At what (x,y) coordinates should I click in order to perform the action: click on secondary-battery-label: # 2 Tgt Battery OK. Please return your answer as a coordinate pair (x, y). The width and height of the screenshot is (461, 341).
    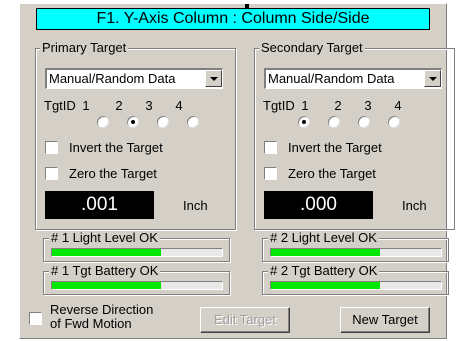
    Looking at the image, I should click on (324, 270).